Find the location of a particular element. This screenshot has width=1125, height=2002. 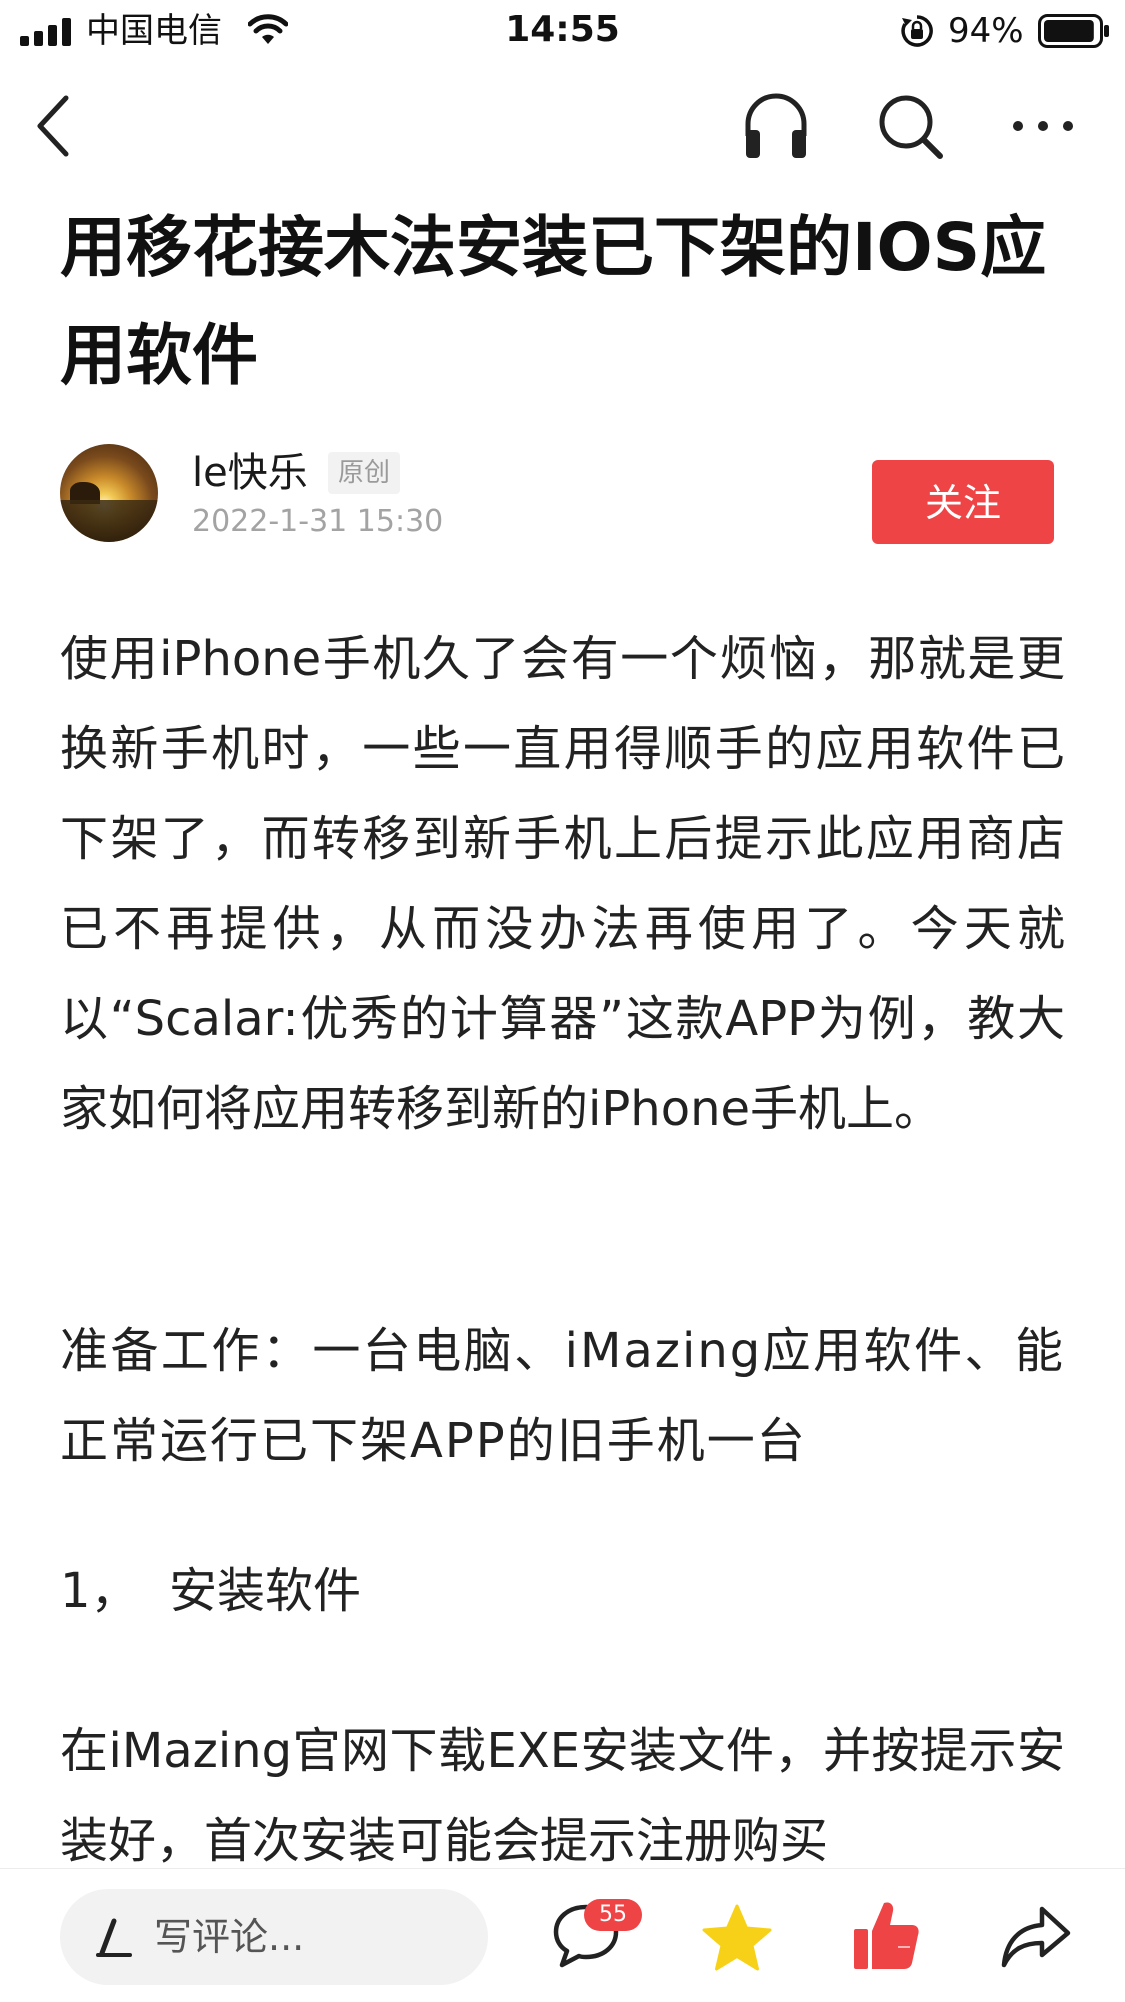

favorite-star-icon is located at coordinates (737, 1939).